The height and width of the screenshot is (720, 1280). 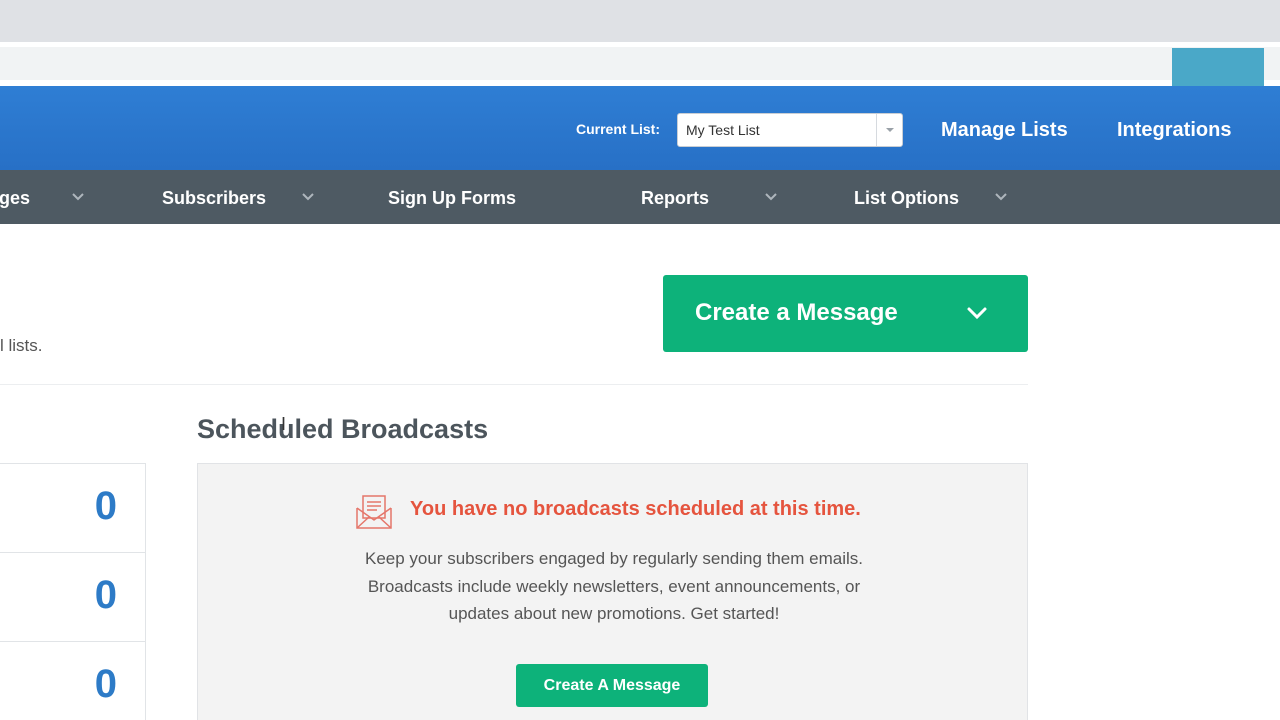 What do you see at coordinates (790, 130) in the screenshot?
I see `current-list-select: My Test List` at bounding box center [790, 130].